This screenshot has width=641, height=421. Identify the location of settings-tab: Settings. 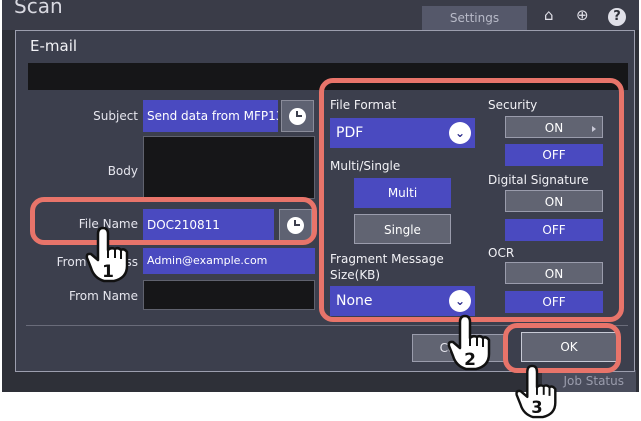
(474, 18).